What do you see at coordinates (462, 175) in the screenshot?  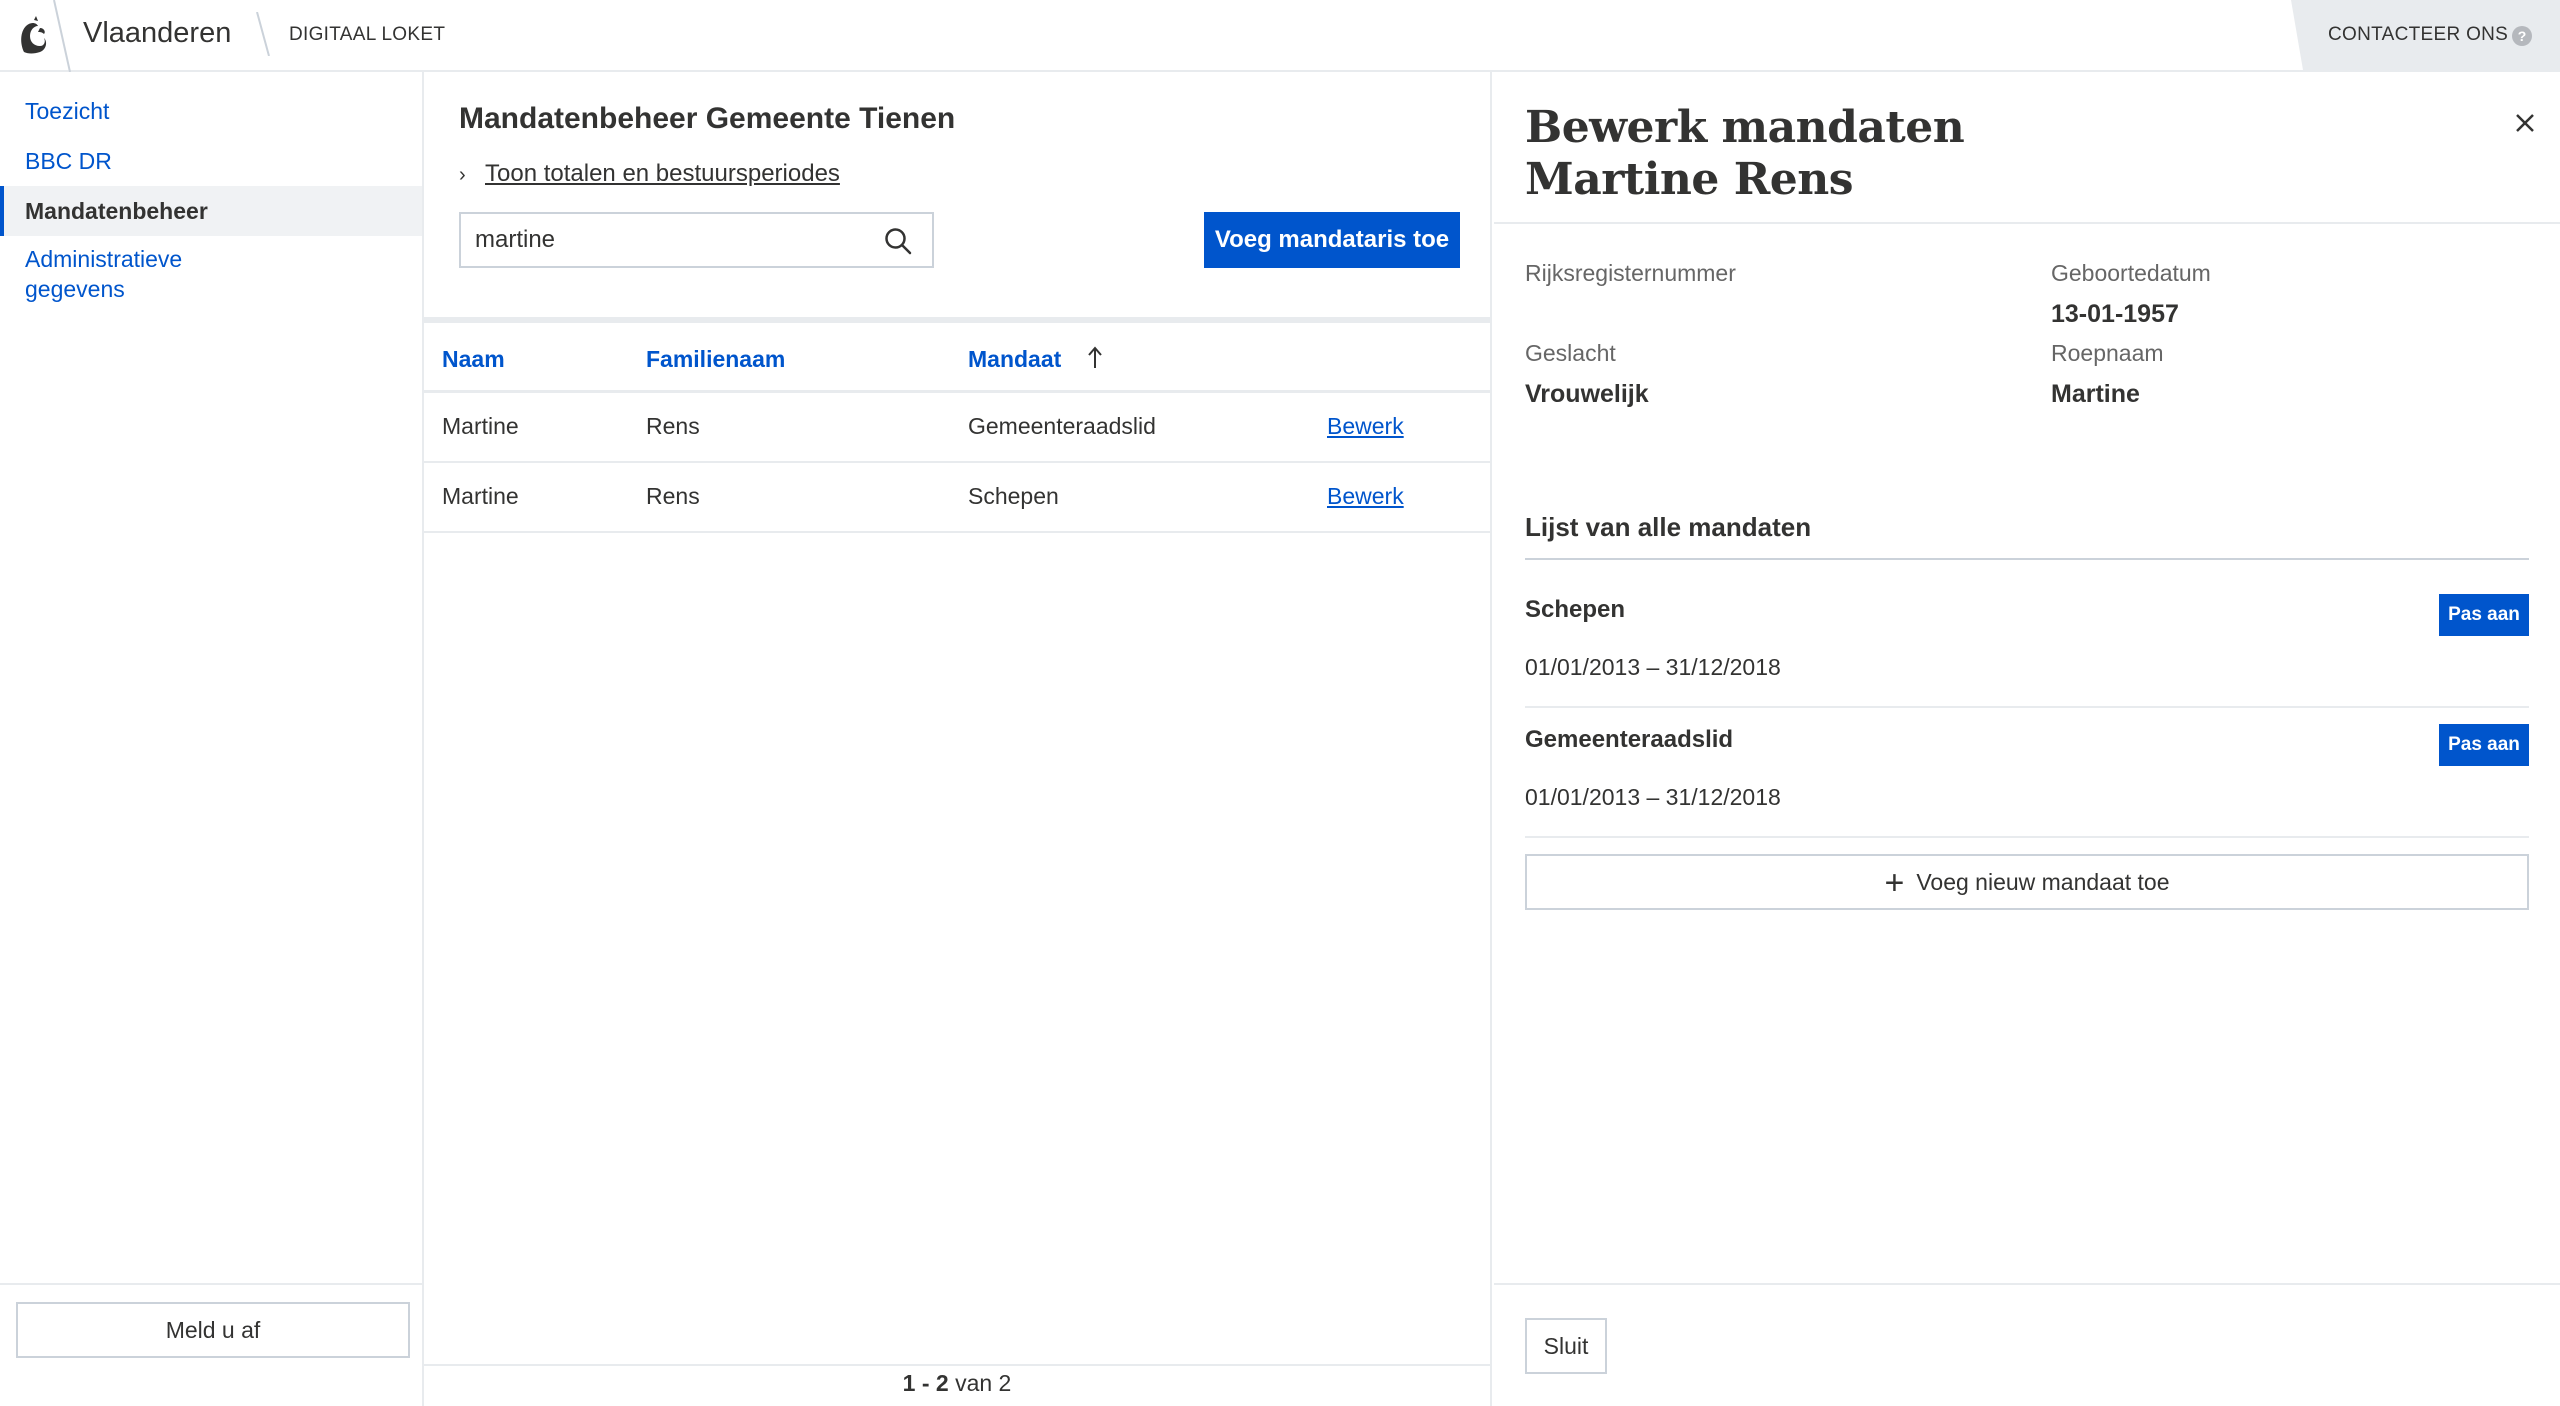 I see `chevron-right-icon: ›` at bounding box center [462, 175].